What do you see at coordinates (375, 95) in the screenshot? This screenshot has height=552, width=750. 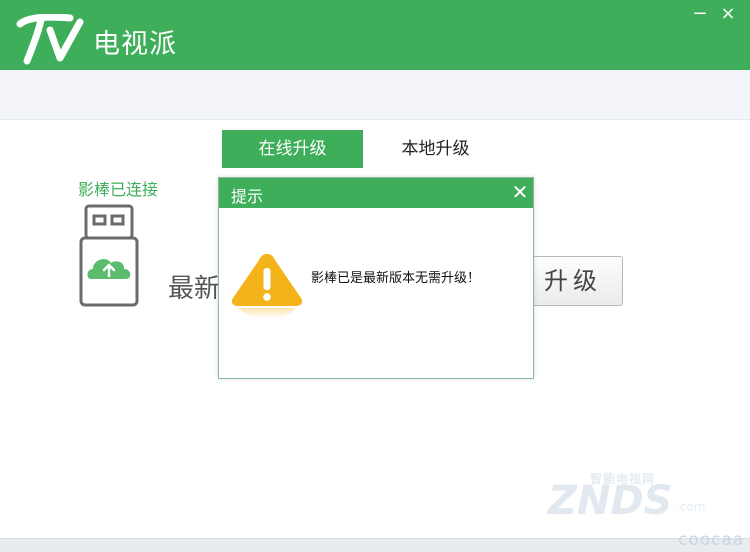 I see `toolbar-strip` at bounding box center [375, 95].